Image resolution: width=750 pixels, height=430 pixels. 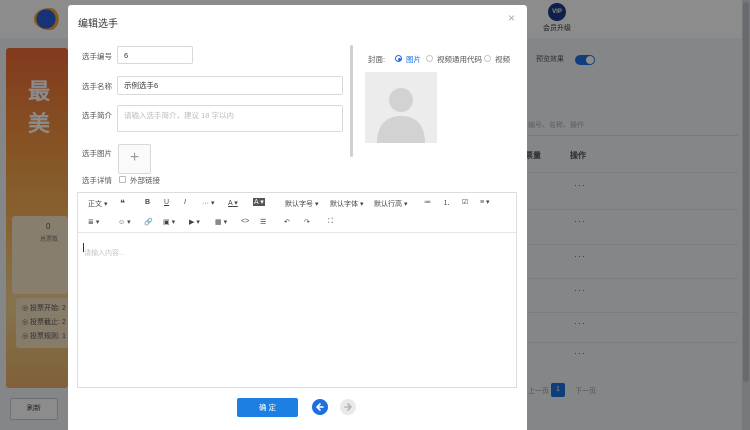 I want to click on fullscreen-icon: ⛶, so click(x=330, y=222).